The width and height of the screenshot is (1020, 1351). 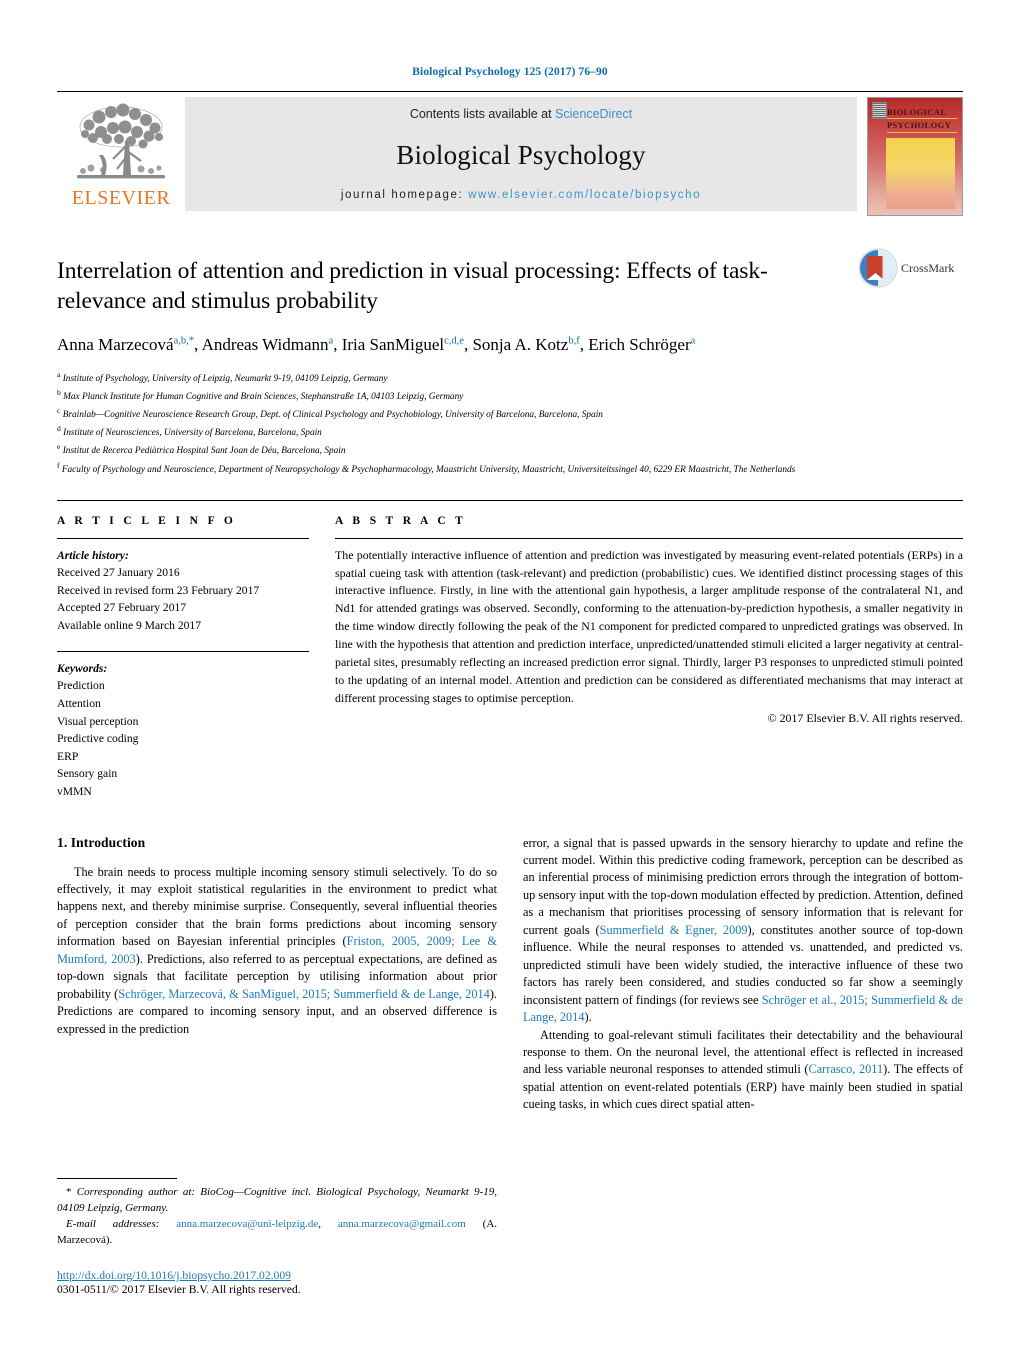 I want to click on keyword-item: Sensory gain, so click(x=87, y=774).